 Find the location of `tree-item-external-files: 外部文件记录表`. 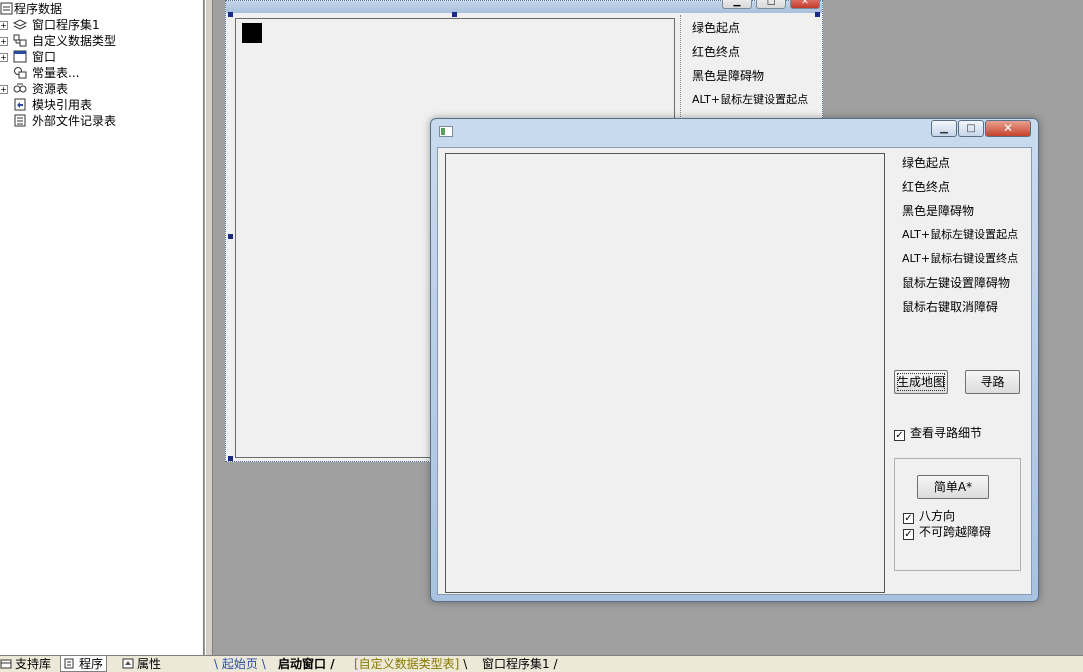

tree-item-external-files: 外部文件记录表 is located at coordinates (102, 121).